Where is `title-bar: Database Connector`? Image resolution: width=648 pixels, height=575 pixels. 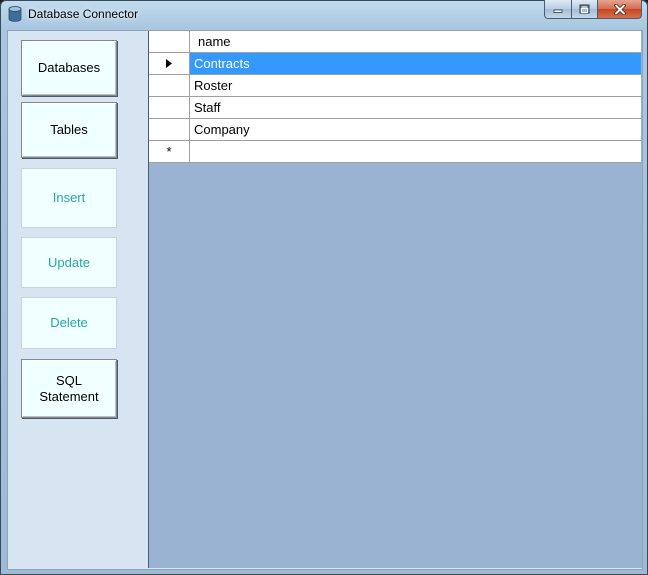
title-bar: Database Connector is located at coordinates (324, 14).